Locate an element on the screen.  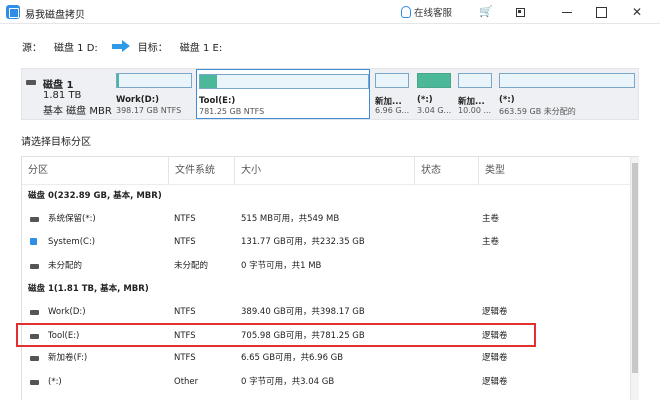
app-title: 易我磁盘拷贝 is located at coordinates (55, 15).